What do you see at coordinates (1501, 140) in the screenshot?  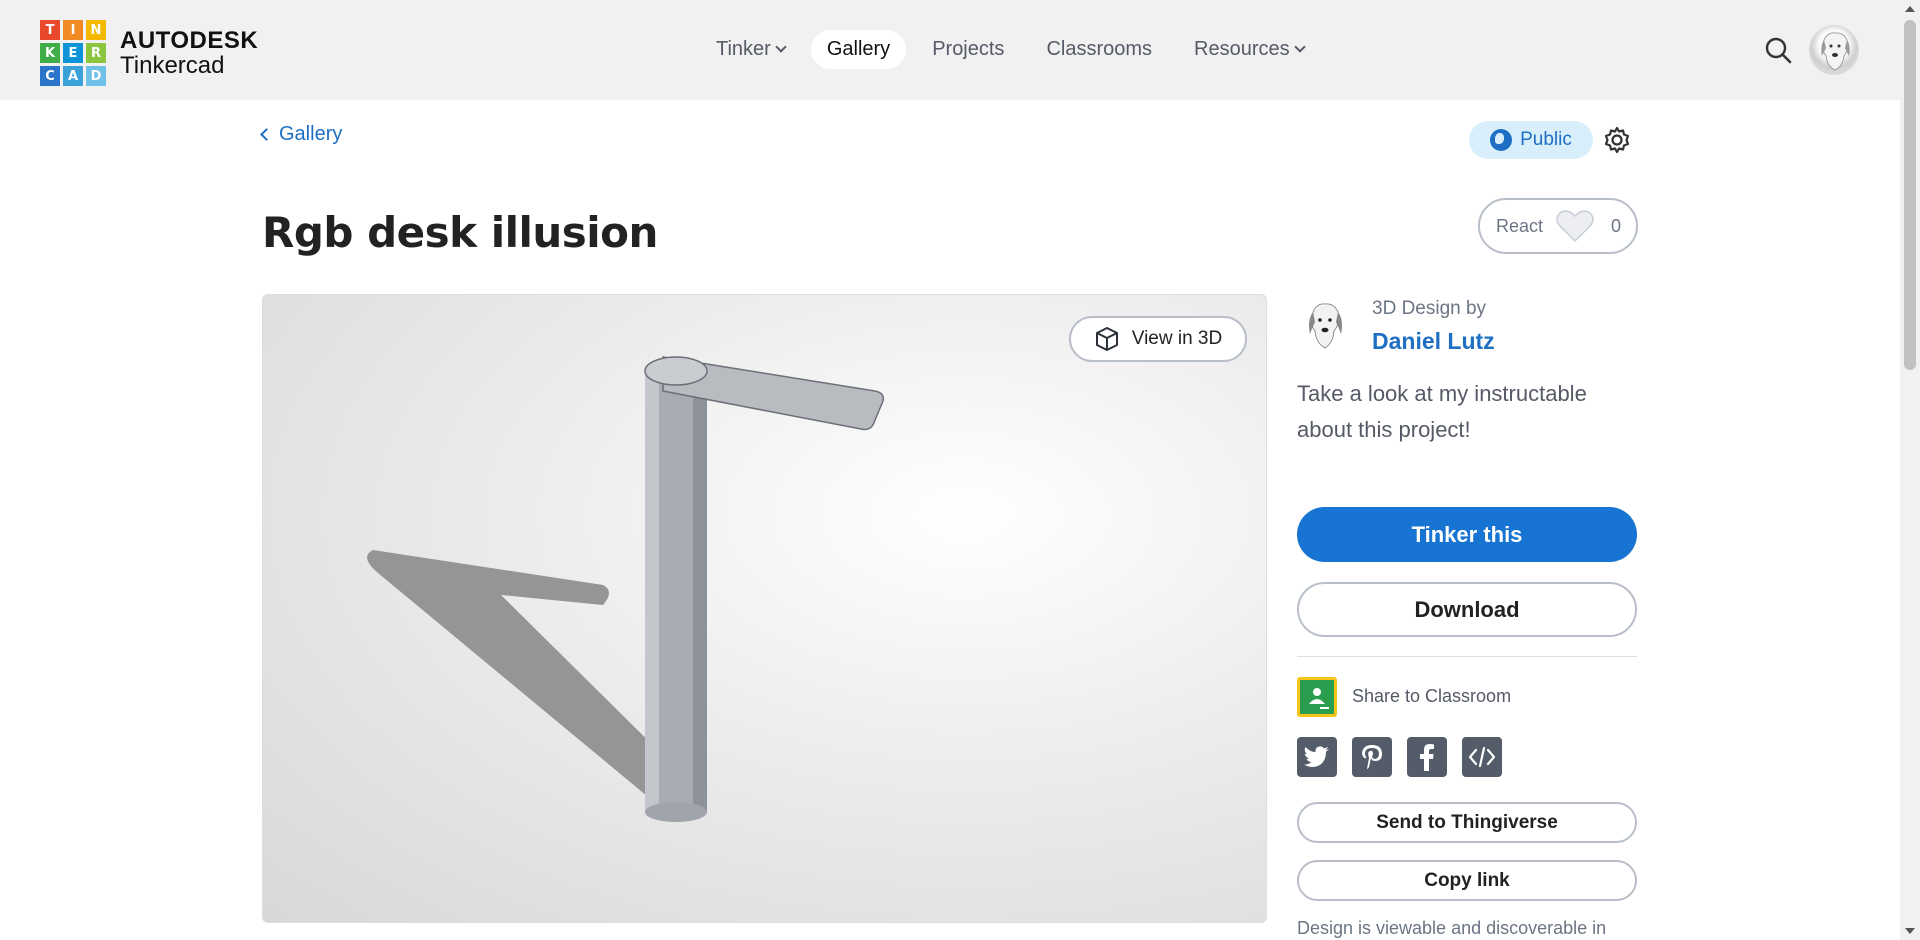 I see `globe-icon` at bounding box center [1501, 140].